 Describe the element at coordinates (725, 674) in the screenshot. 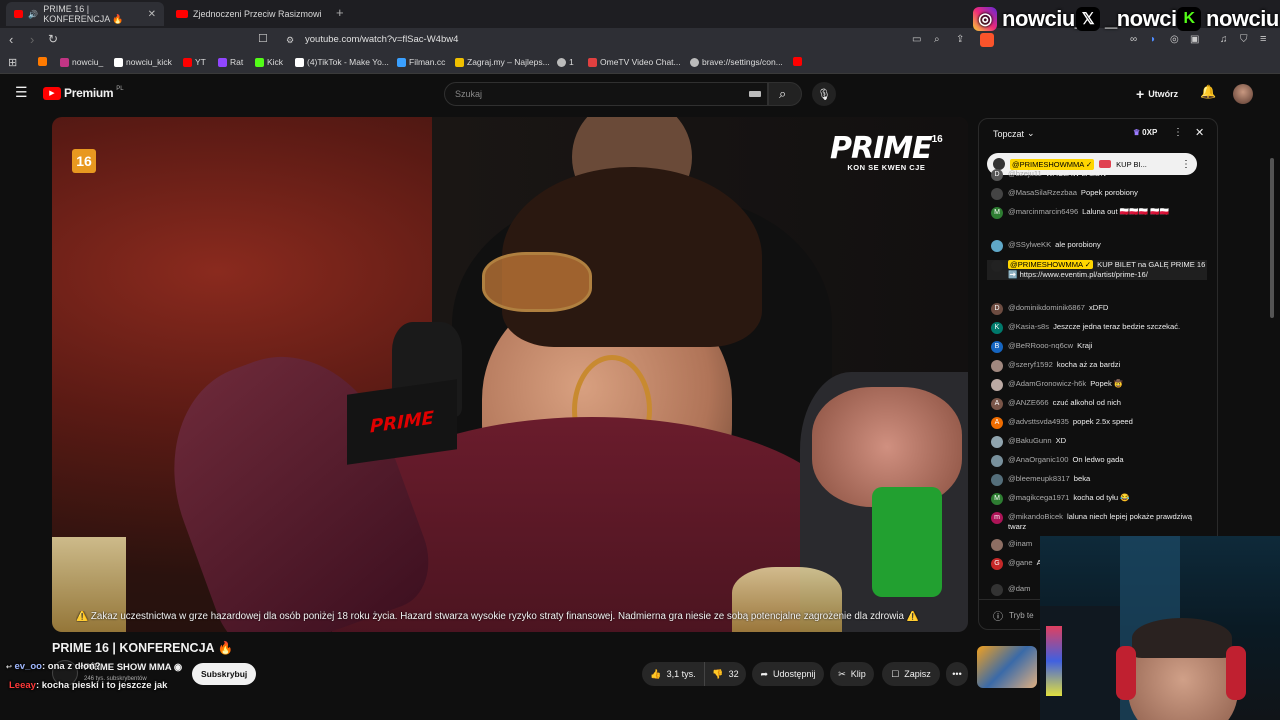

I see `dislike-button: 👎 32` at that location.